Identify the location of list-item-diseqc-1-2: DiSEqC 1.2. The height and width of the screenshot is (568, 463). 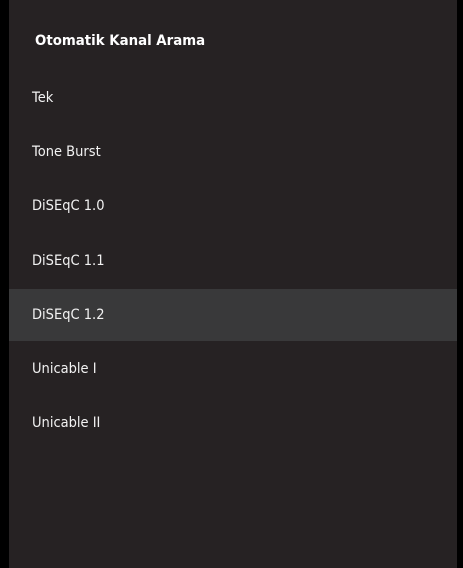
(233, 314).